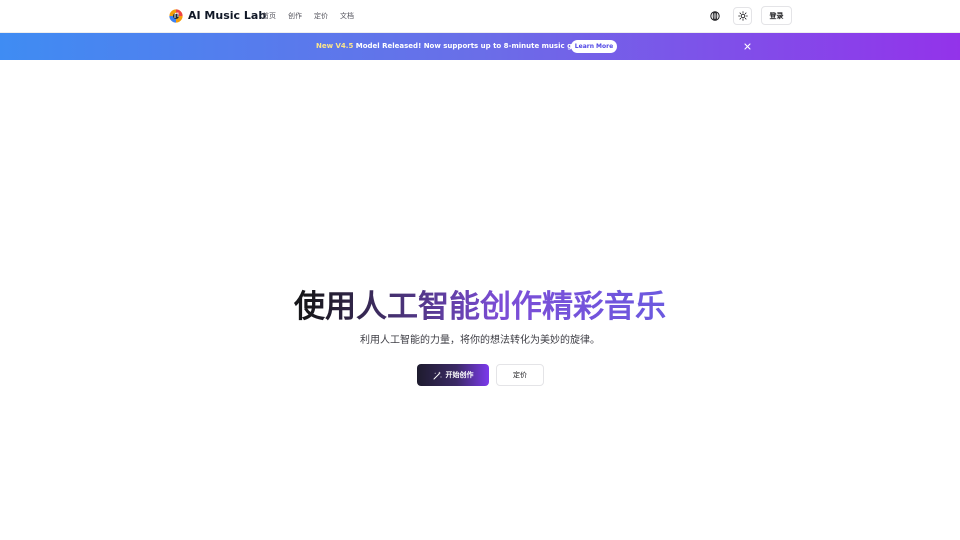  Describe the element at coordinates (347, 16) in the screenshot. I see `nav-docs: 文档` at that location.